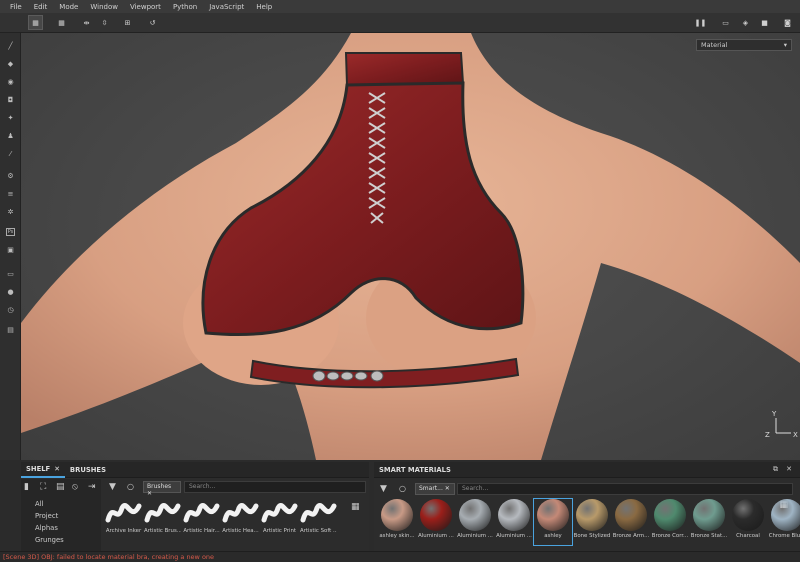  Describe the element at coordinates (10, 81) in the screenshot. I see `projection-tool: ◉` at that location.